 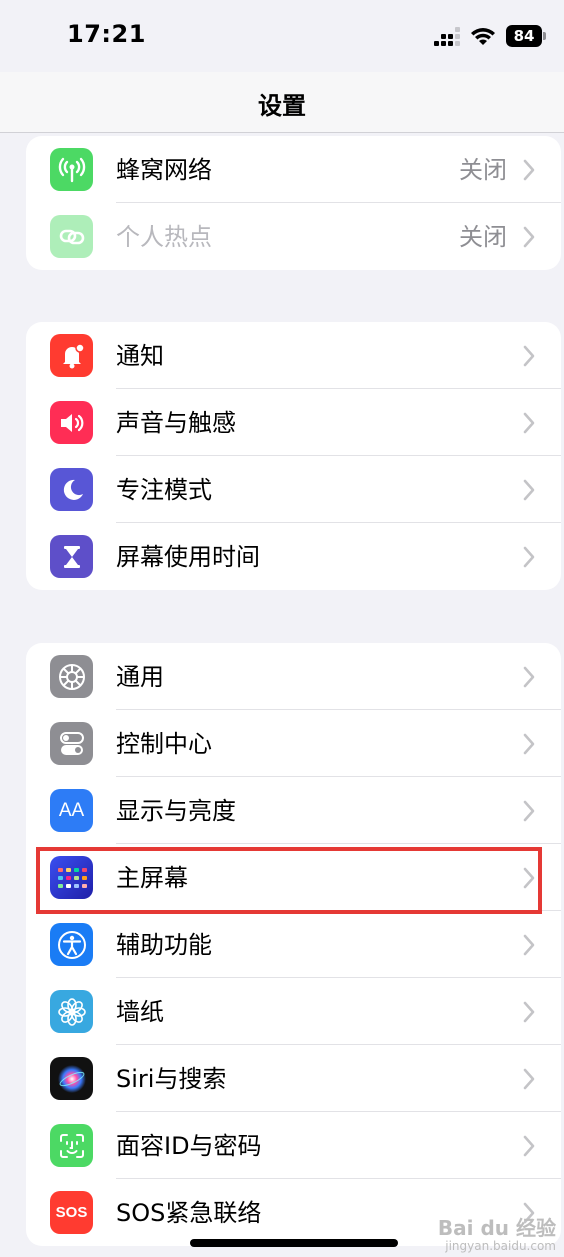 What do you see at coordinates (140, 356) in the screenshot?
I see `settings-row-label: 通知` at bounding box center [140, 356].